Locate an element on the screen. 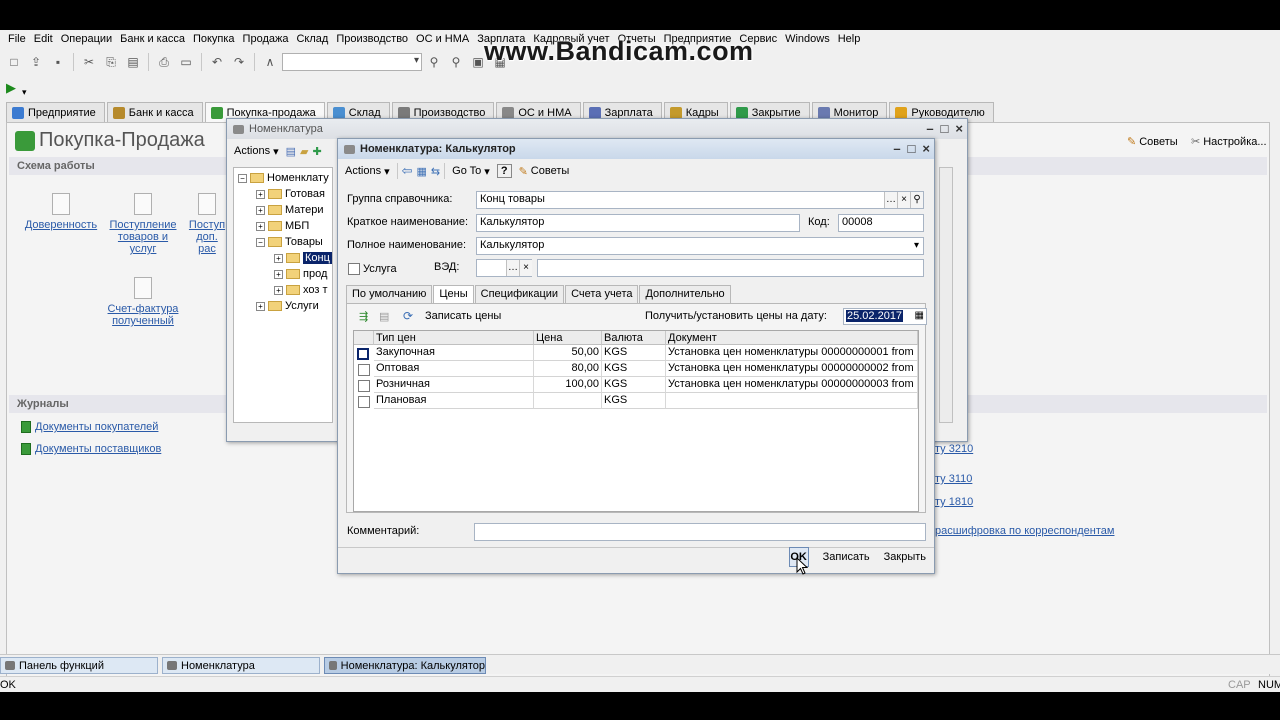 The image size is (1280, 720). tree-item: + МБП is located at coordinates (282, 226).